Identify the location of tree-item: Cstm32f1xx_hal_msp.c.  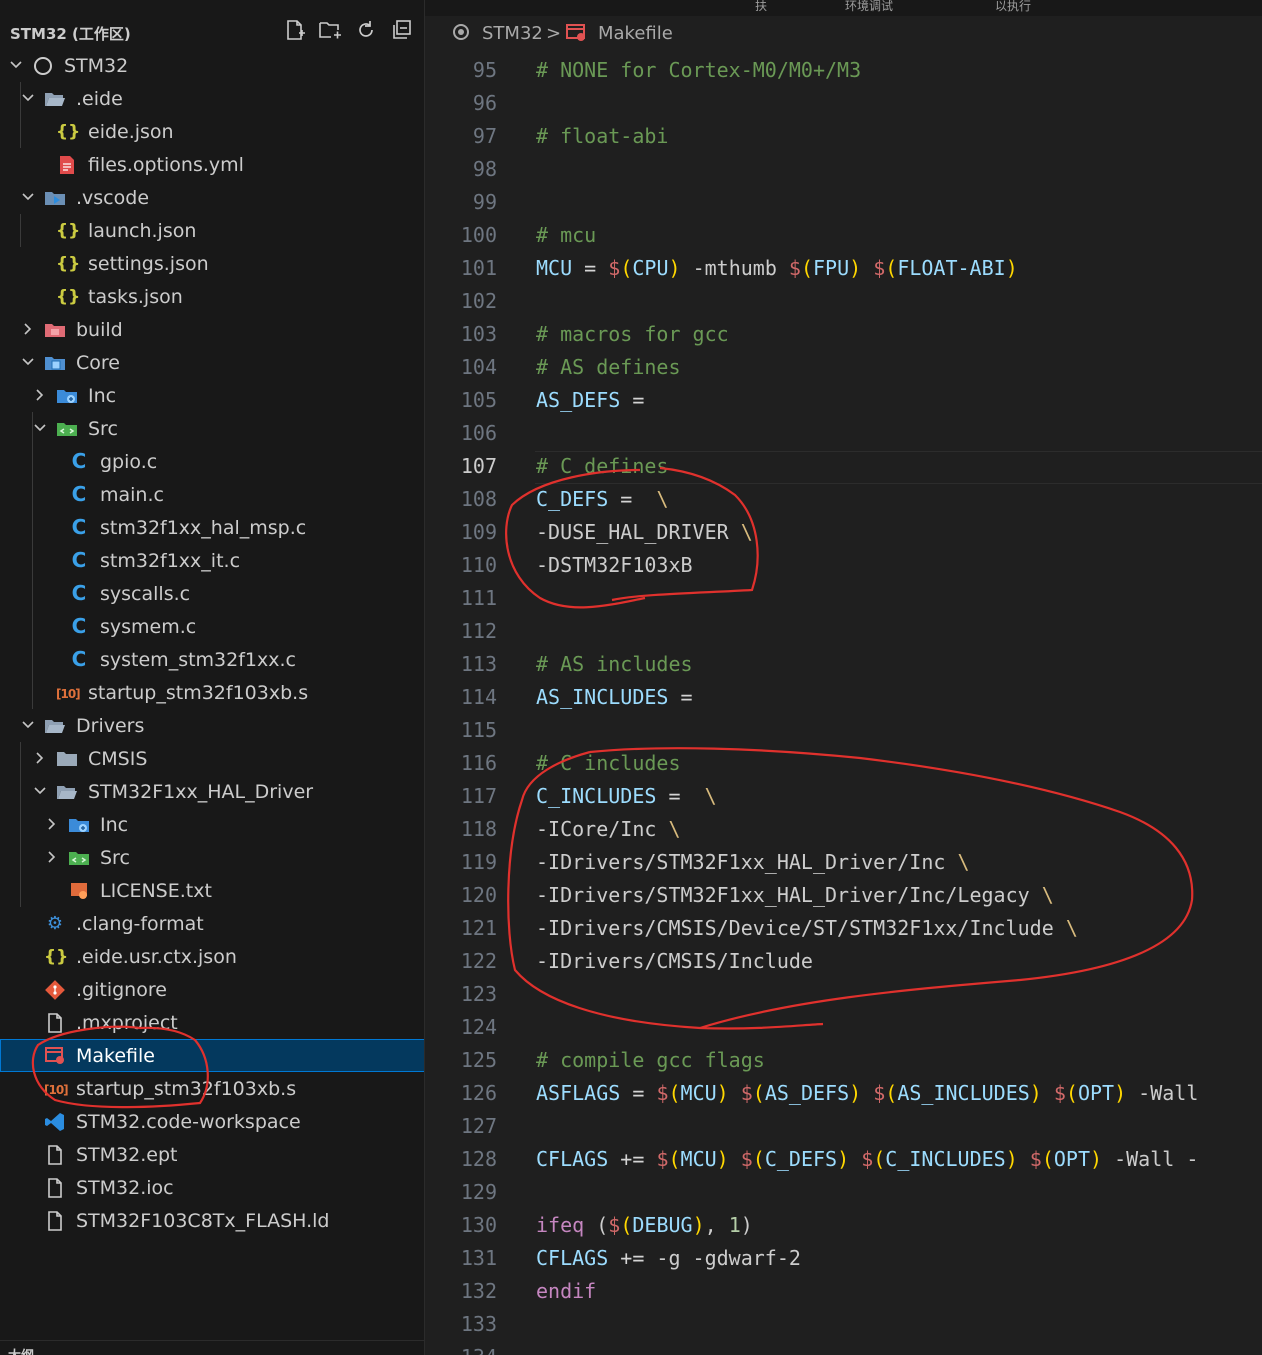
(212, 527).